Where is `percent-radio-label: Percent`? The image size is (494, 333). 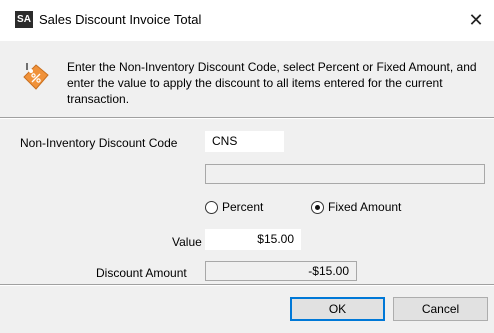 percent-radio-label: Percent is located at coordinates (242, 207).